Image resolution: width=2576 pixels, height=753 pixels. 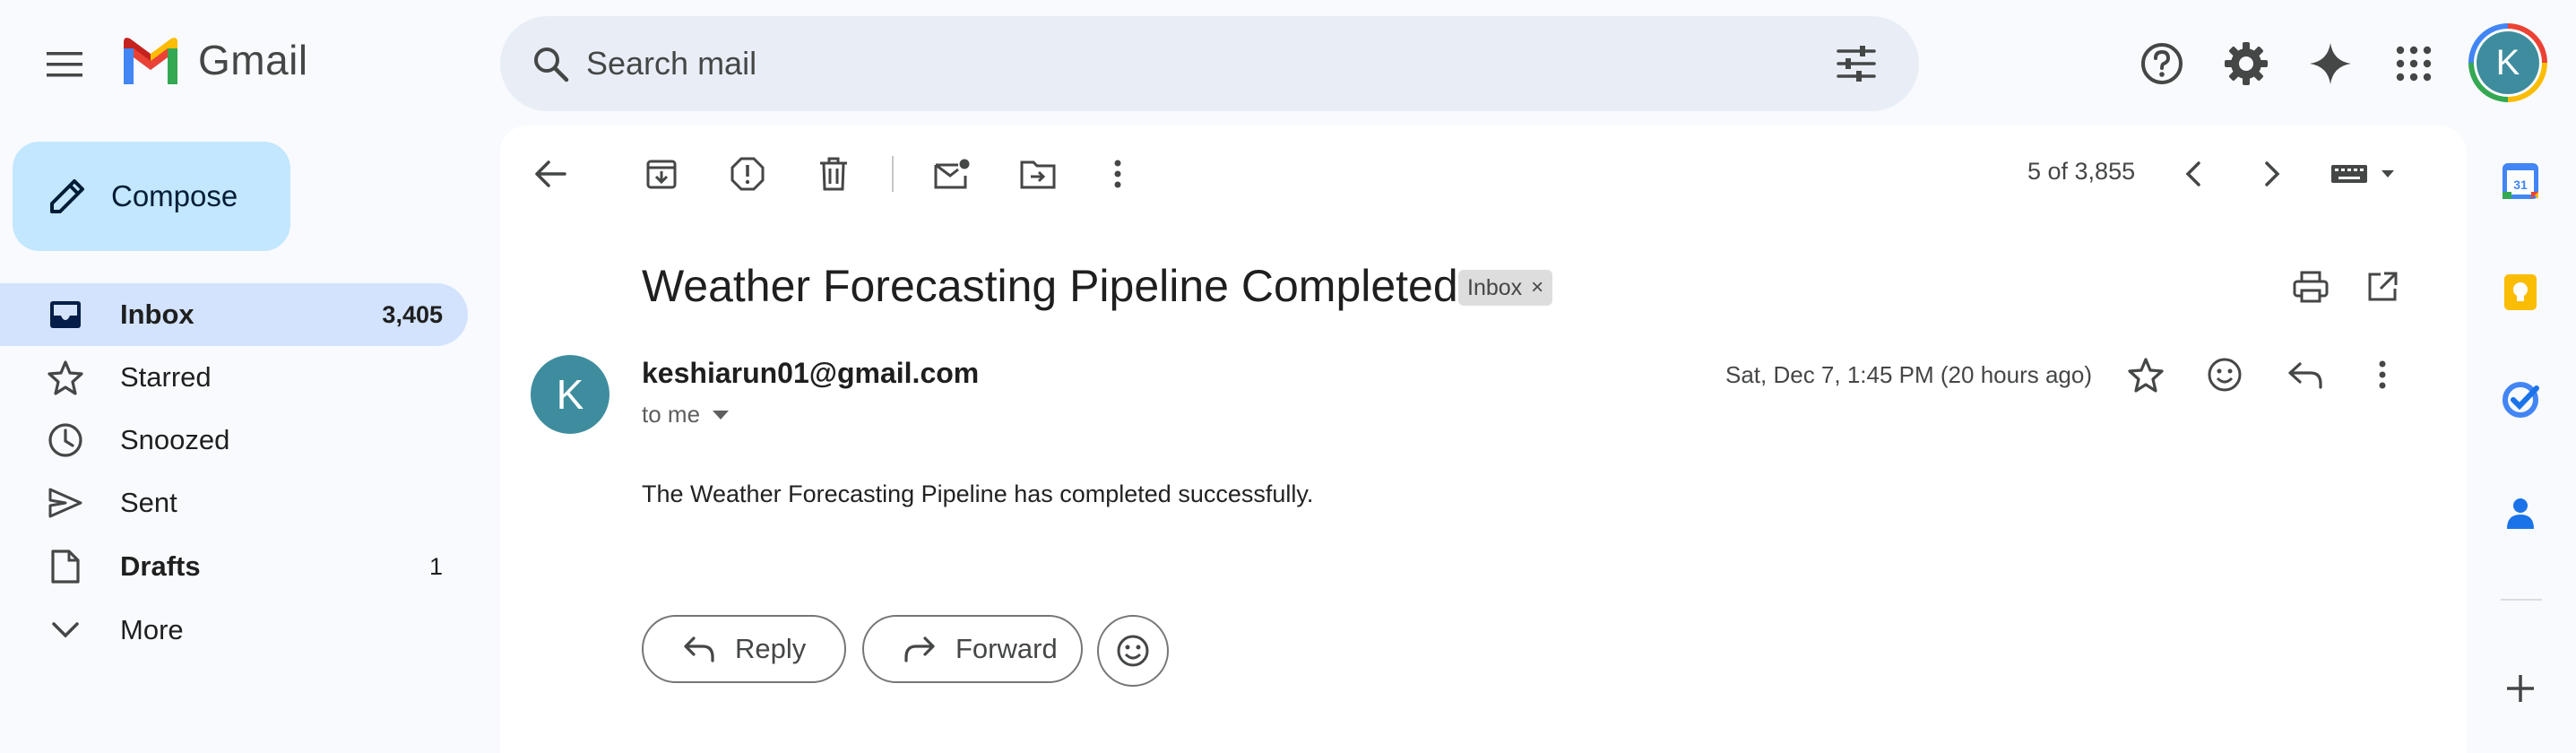 I want to click on reply-arrow-icon, so click(x=699, y=649).